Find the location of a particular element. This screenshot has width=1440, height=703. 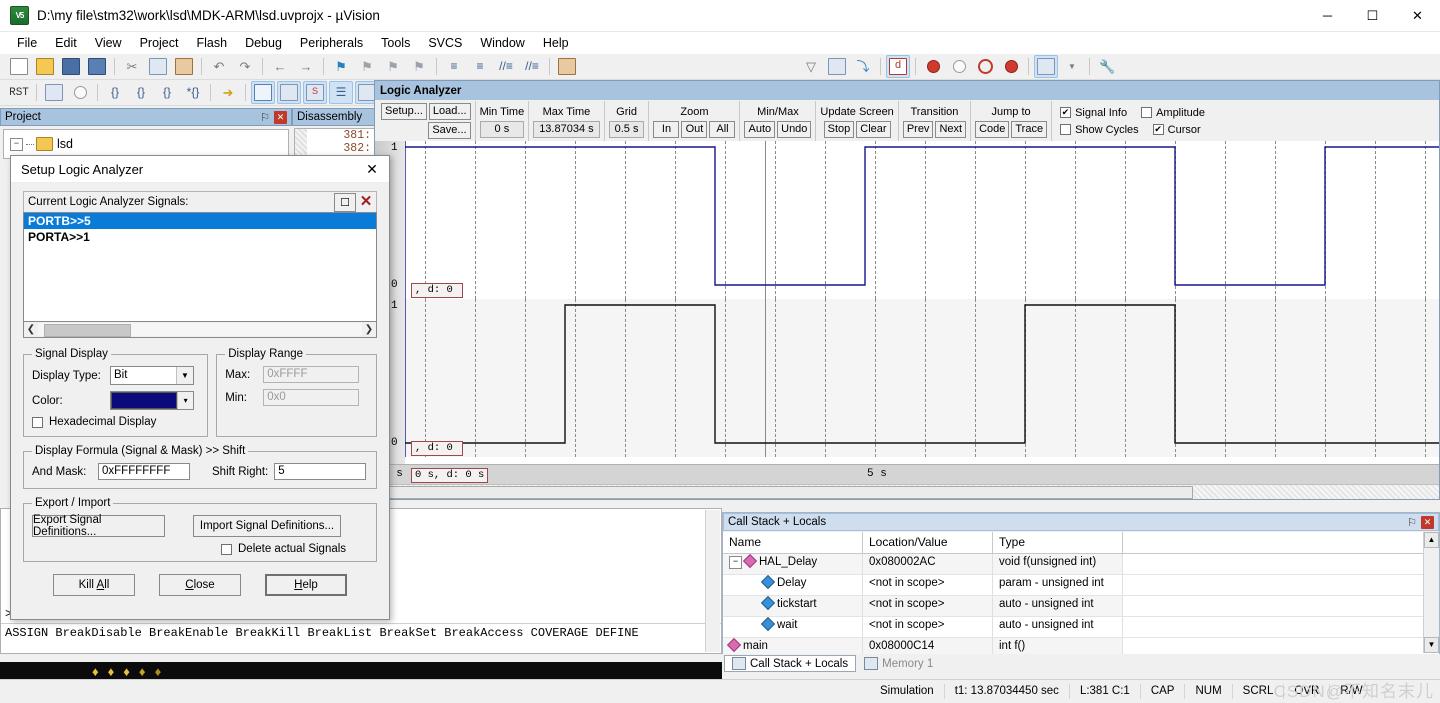

hex-display-checkbox: Hexadecimal Display is located at coordinates (115, 422).